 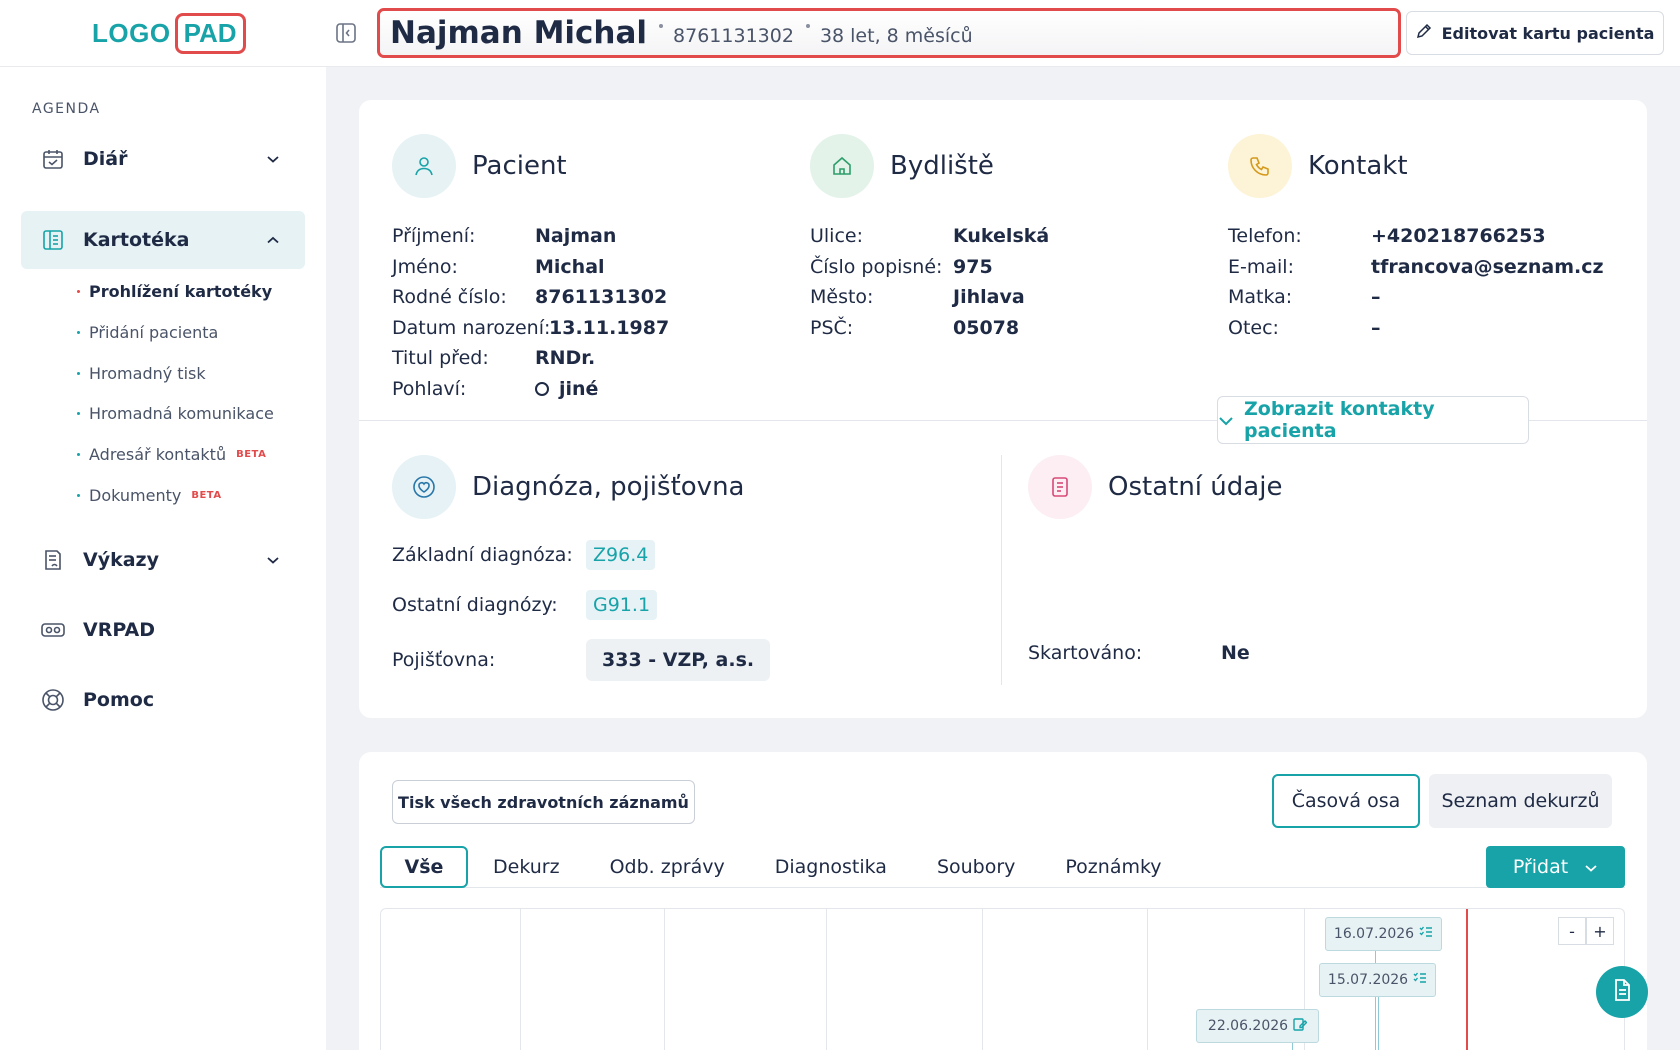 I want to click on floating-document-button, so click(x=1622, y=992).